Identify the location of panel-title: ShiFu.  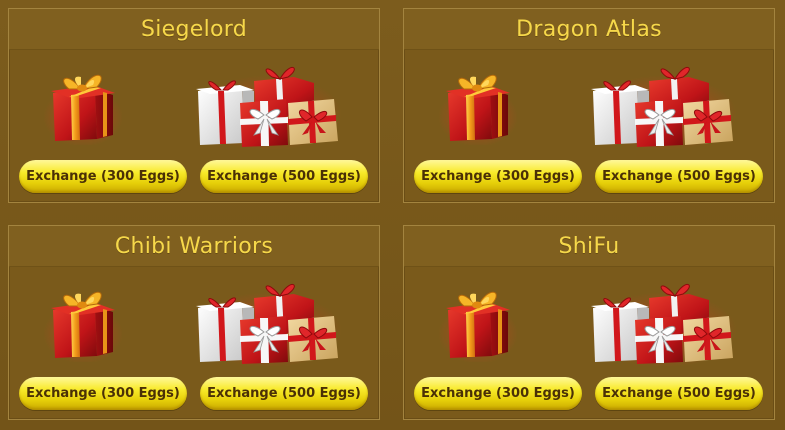
(589, 246).